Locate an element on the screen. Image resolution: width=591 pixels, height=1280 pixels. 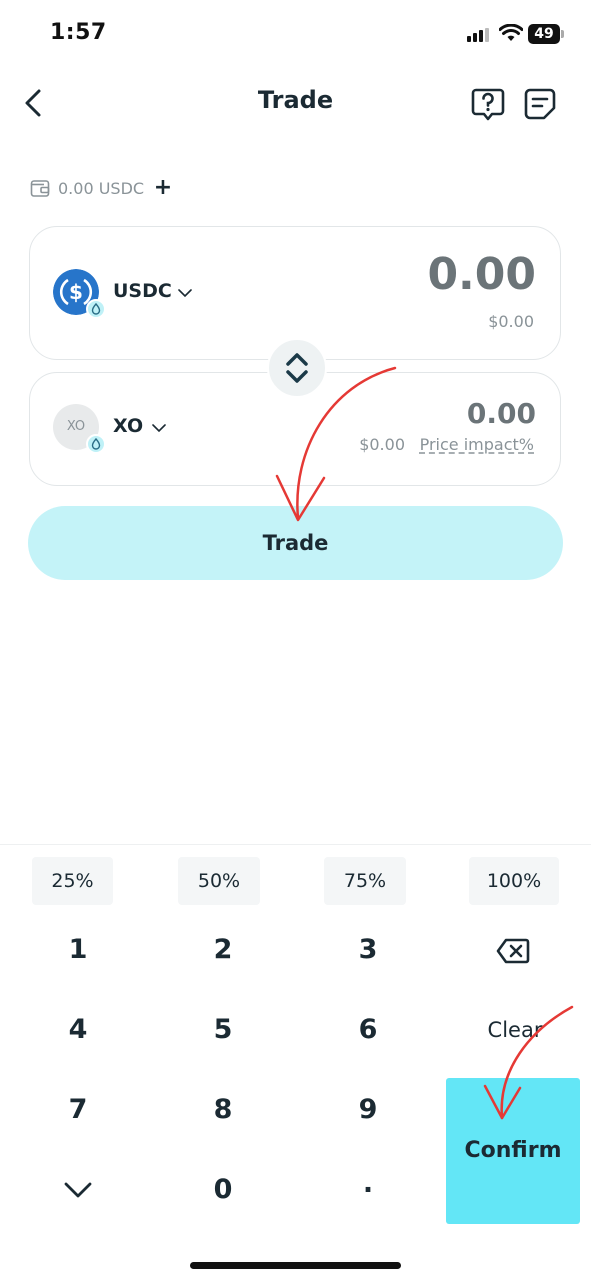
key-9: 9 is located at coordinates (368, 1109).